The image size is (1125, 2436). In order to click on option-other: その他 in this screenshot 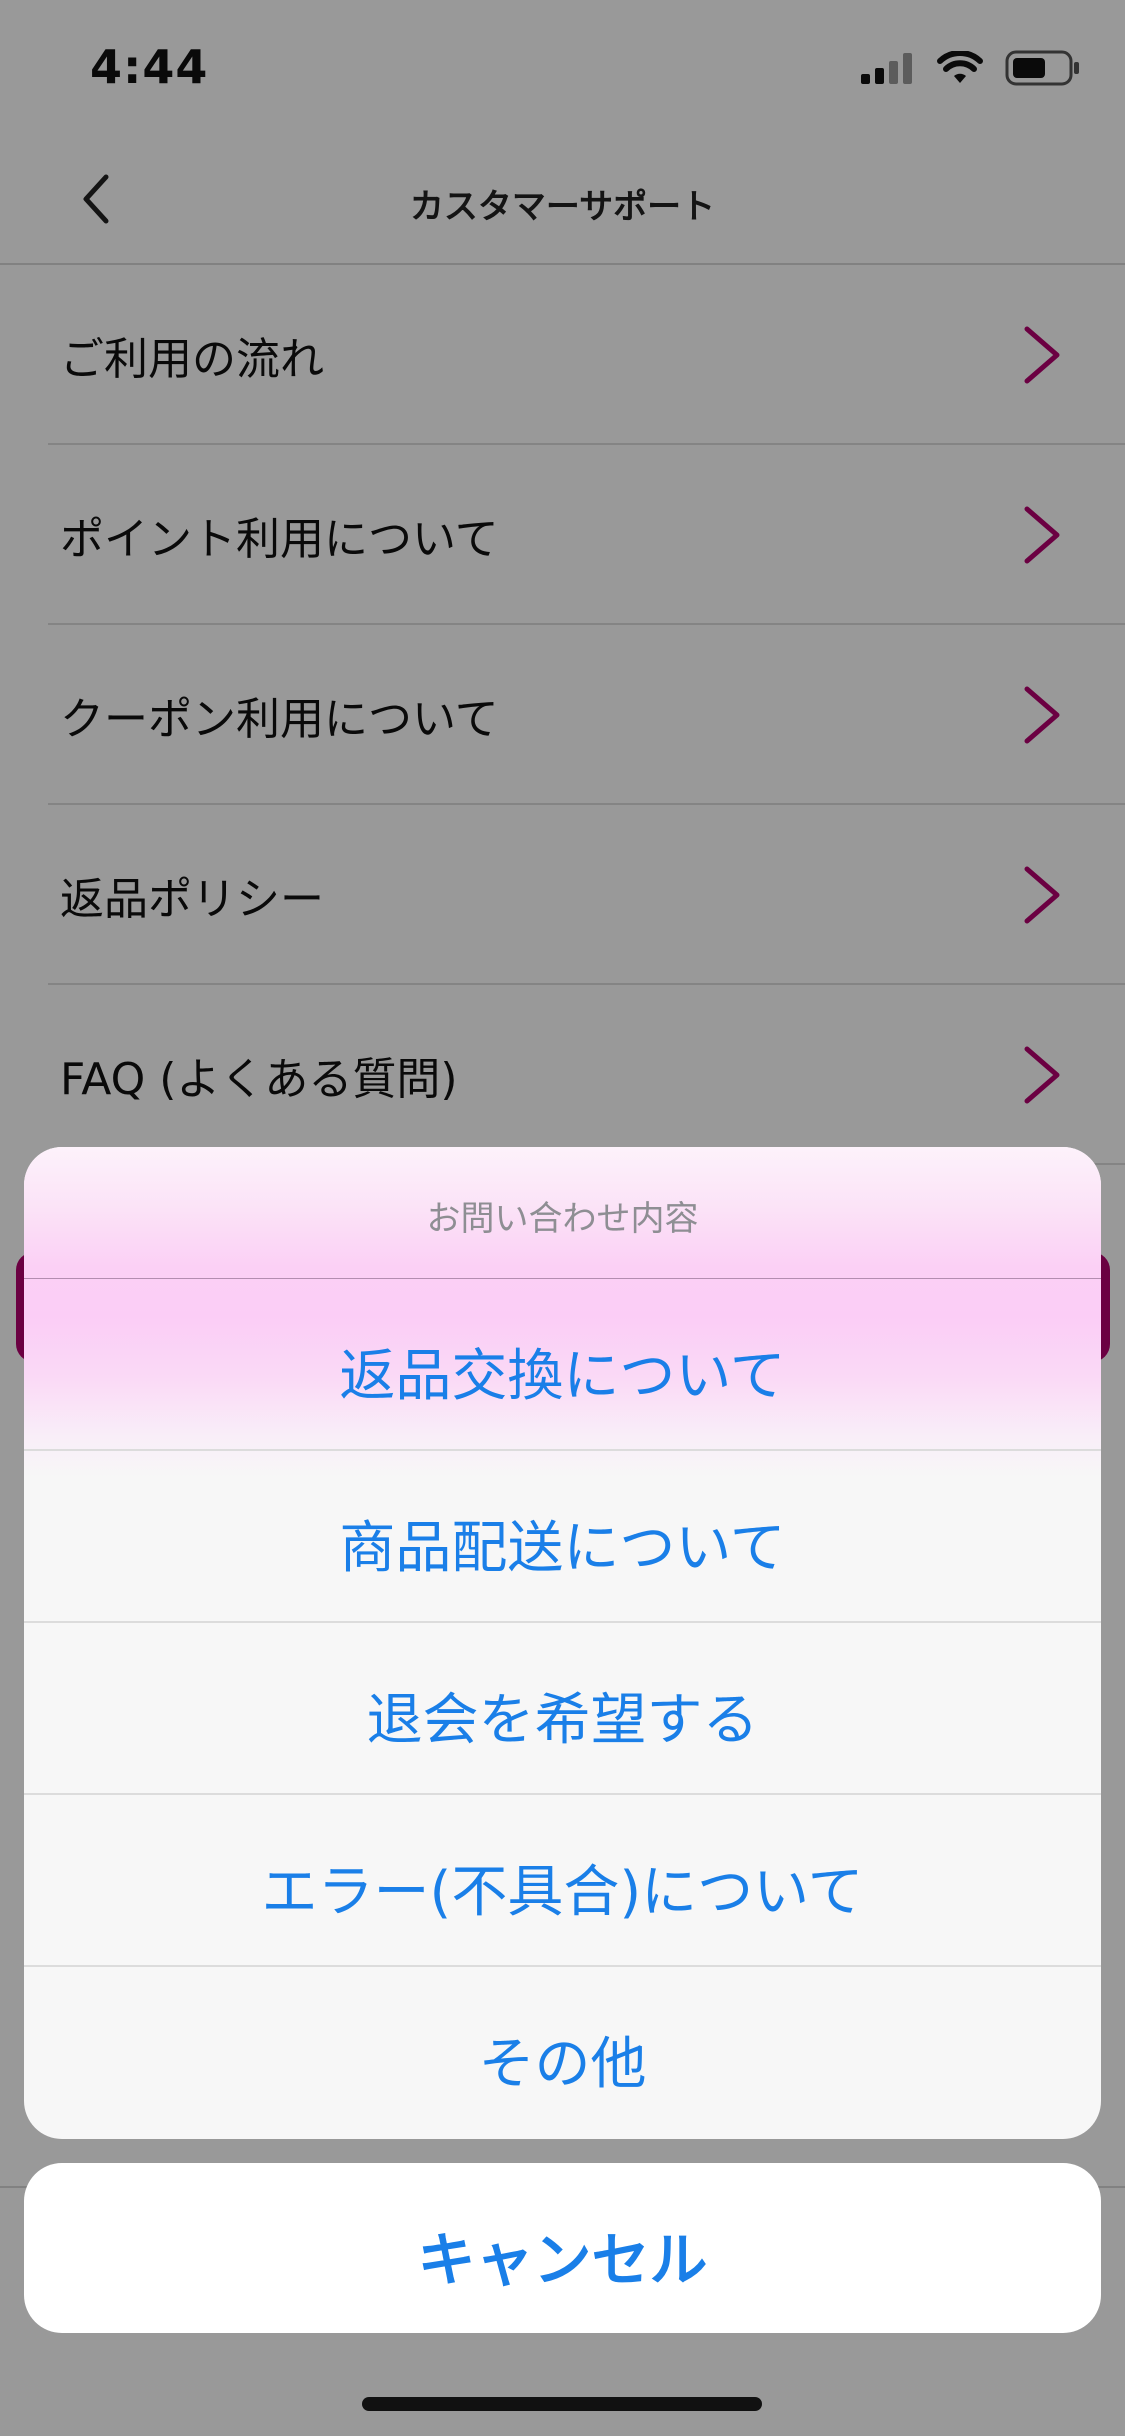, I will do `click(562, 2053)`.